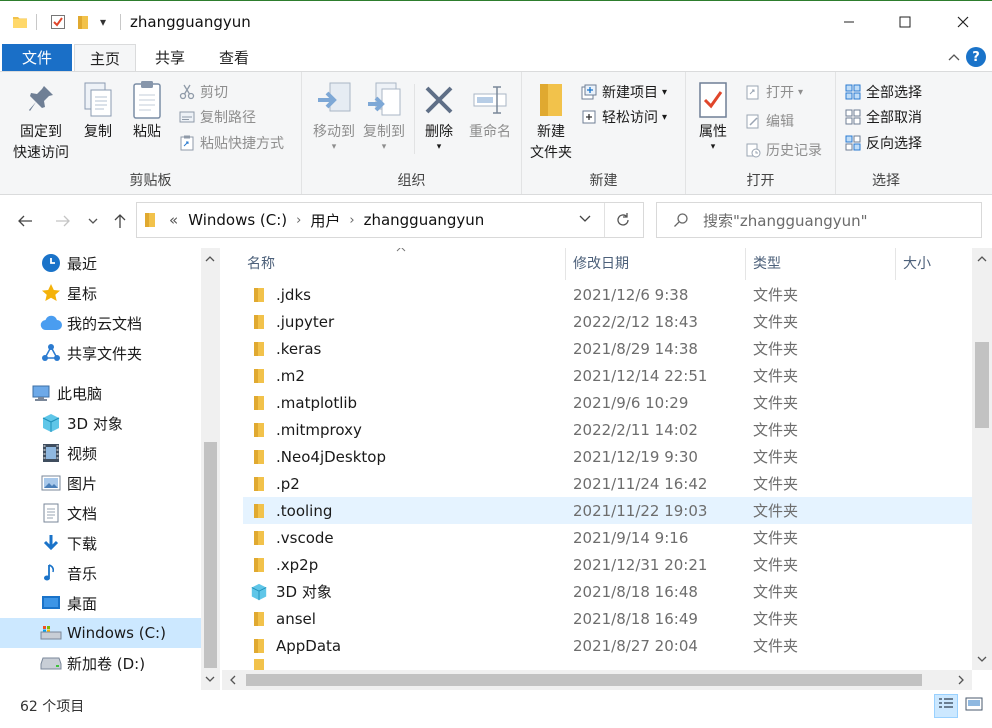 The height and width of the screenshot is (728, 992). I want to click on nav-item-3d-objects: 3D 对象, so click(101, 423).